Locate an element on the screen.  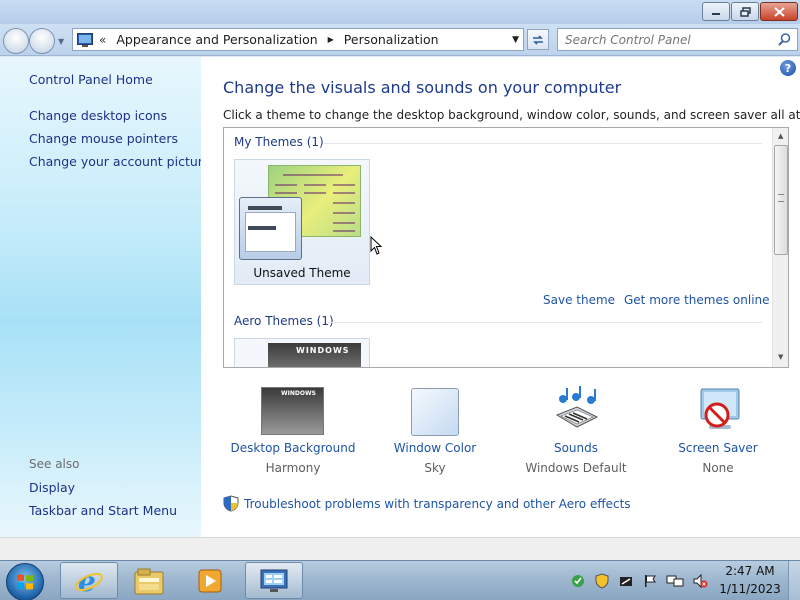
shield-icon is located at coordinates (231, 503).